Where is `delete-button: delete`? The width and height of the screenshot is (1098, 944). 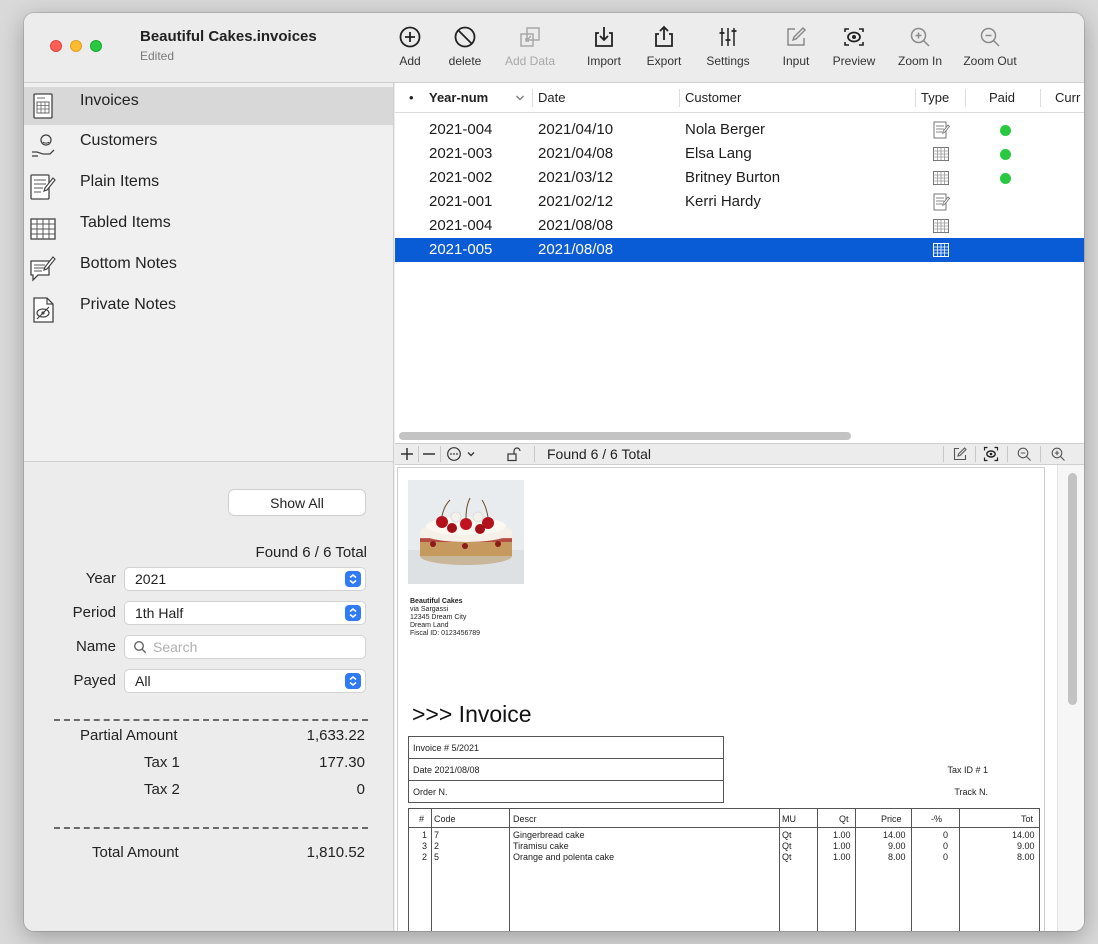
delete-button: delete is located at coordinates (465, 49).